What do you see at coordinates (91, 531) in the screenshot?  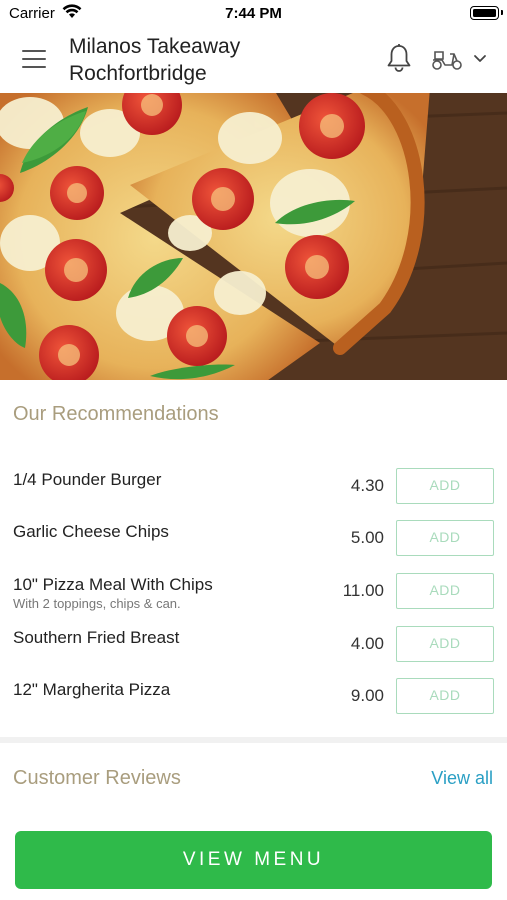 I see `item-name: Garlic Cheese Chips` at bounding box center [91, 531].